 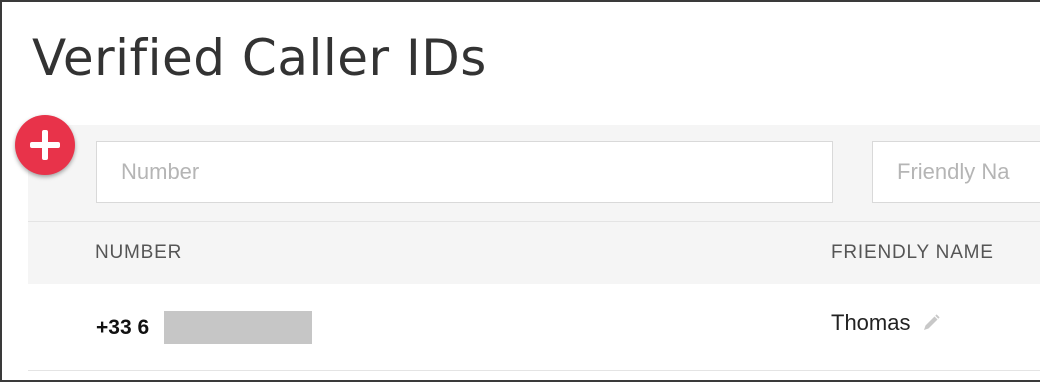 I want to click on plus-icon-stroke, so click(x=45, y=145).